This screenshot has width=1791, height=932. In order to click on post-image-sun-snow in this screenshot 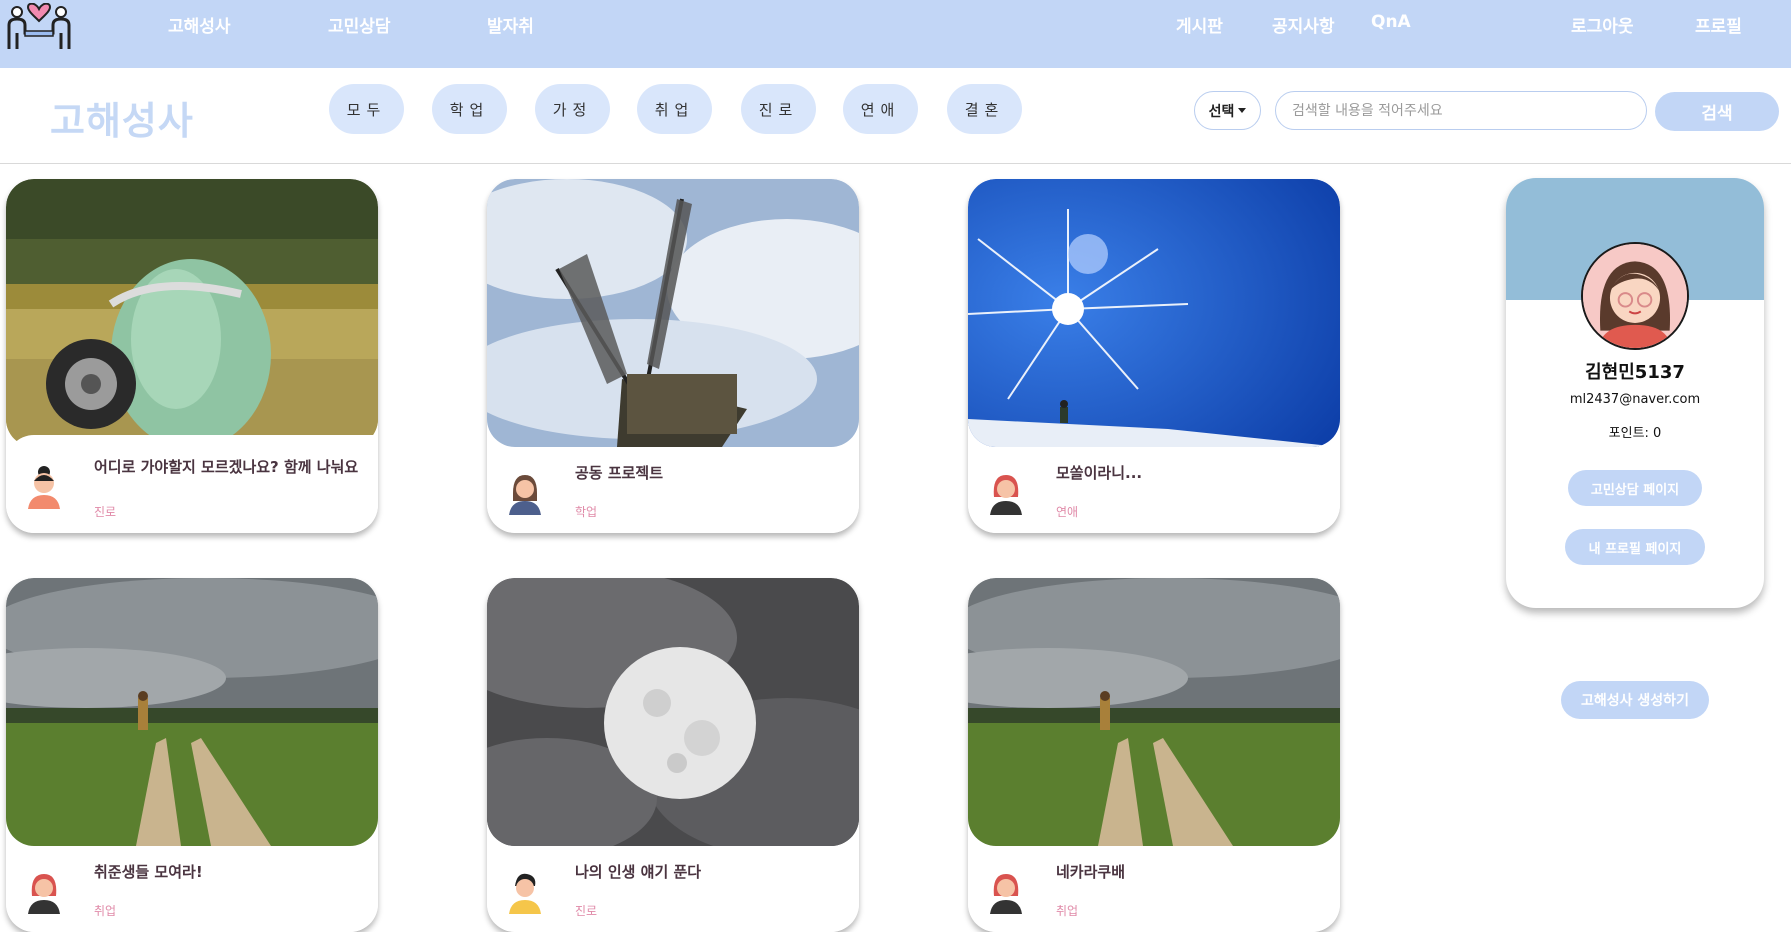, I will do `click(1154, 313)`.